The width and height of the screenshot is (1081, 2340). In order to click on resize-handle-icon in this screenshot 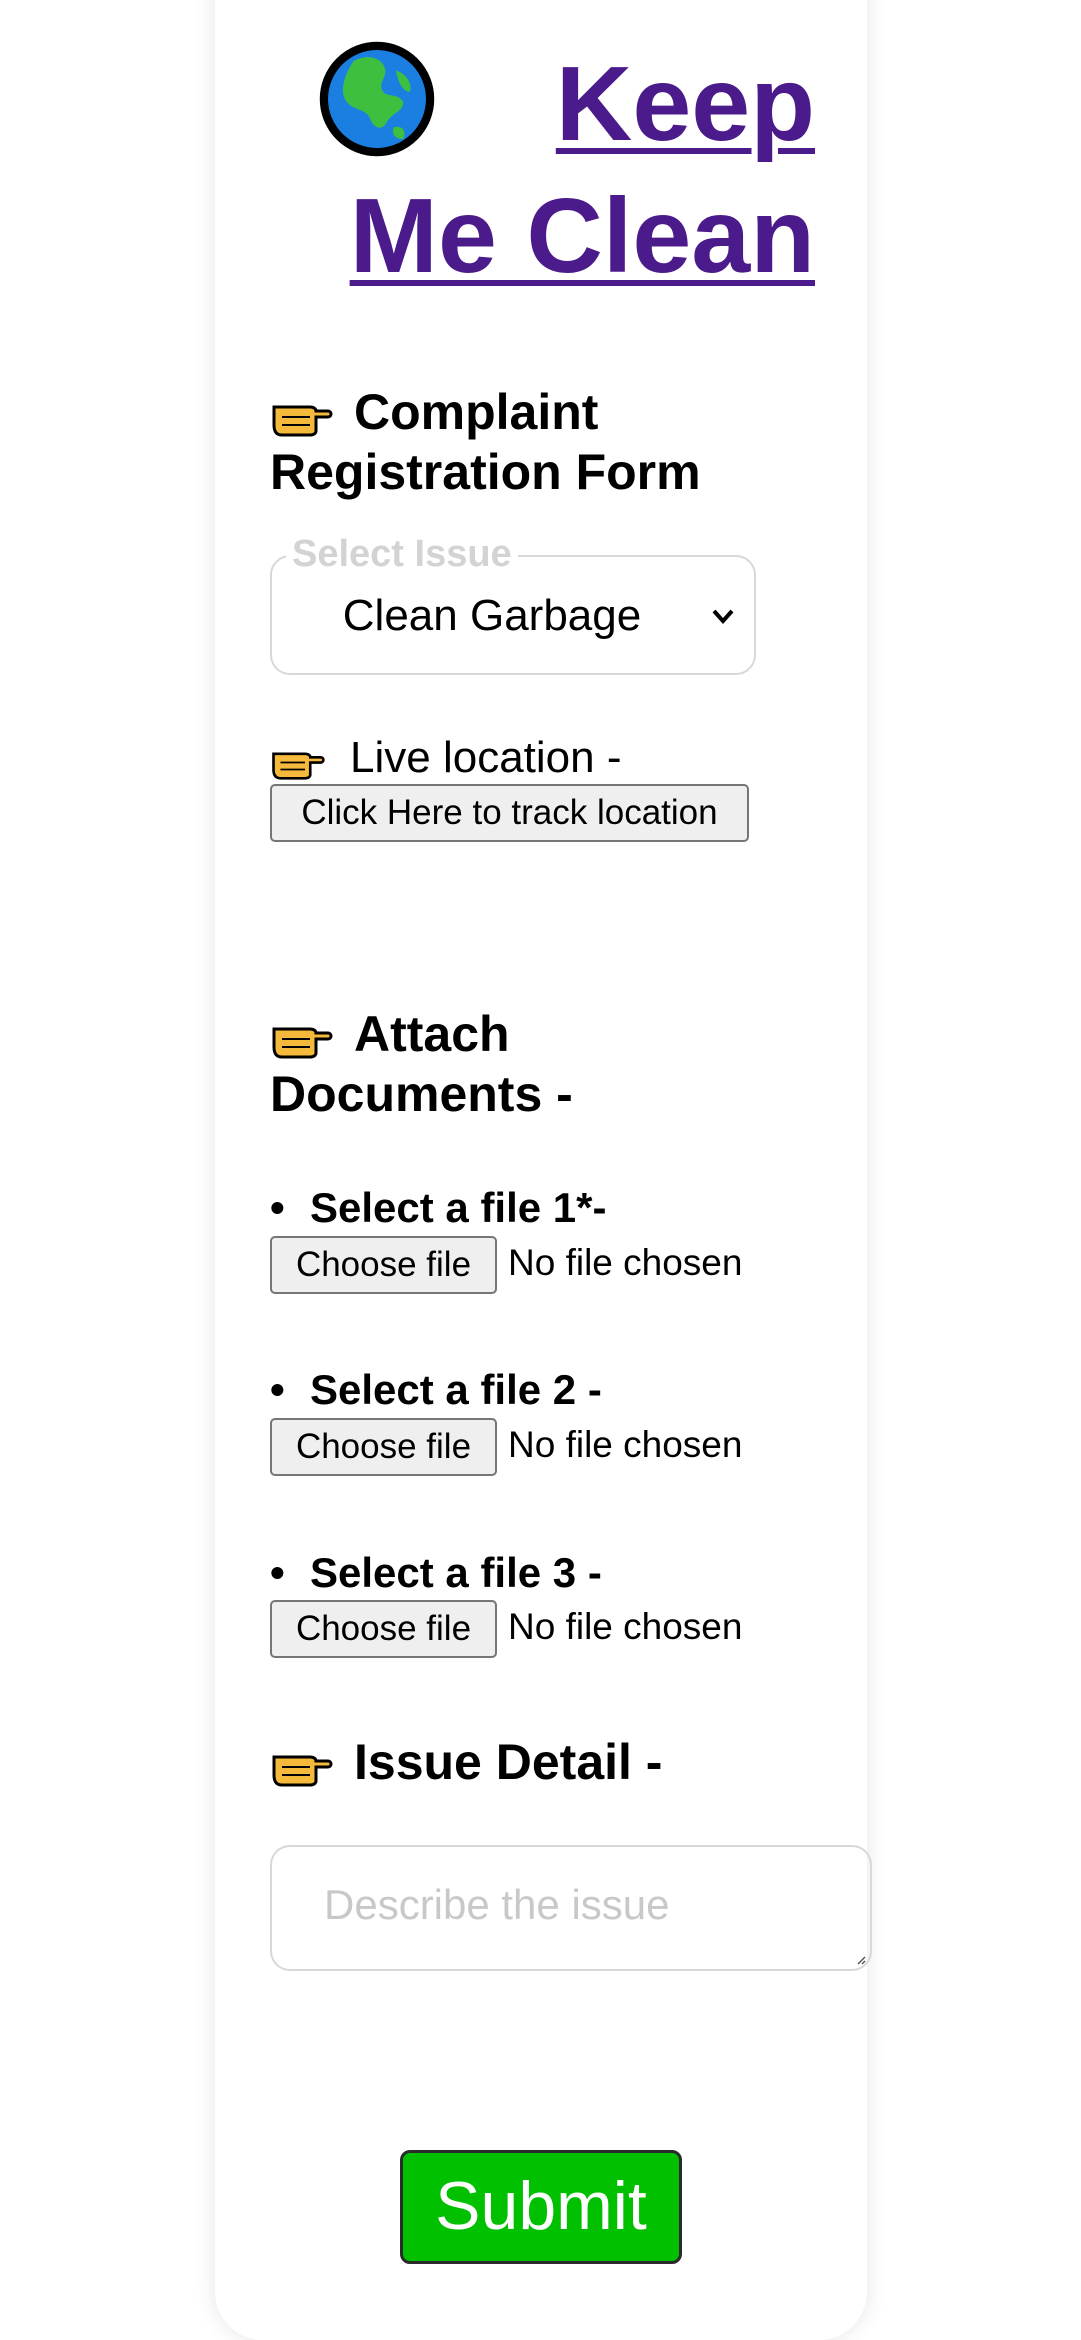, I will do `click(860, 1959)`.